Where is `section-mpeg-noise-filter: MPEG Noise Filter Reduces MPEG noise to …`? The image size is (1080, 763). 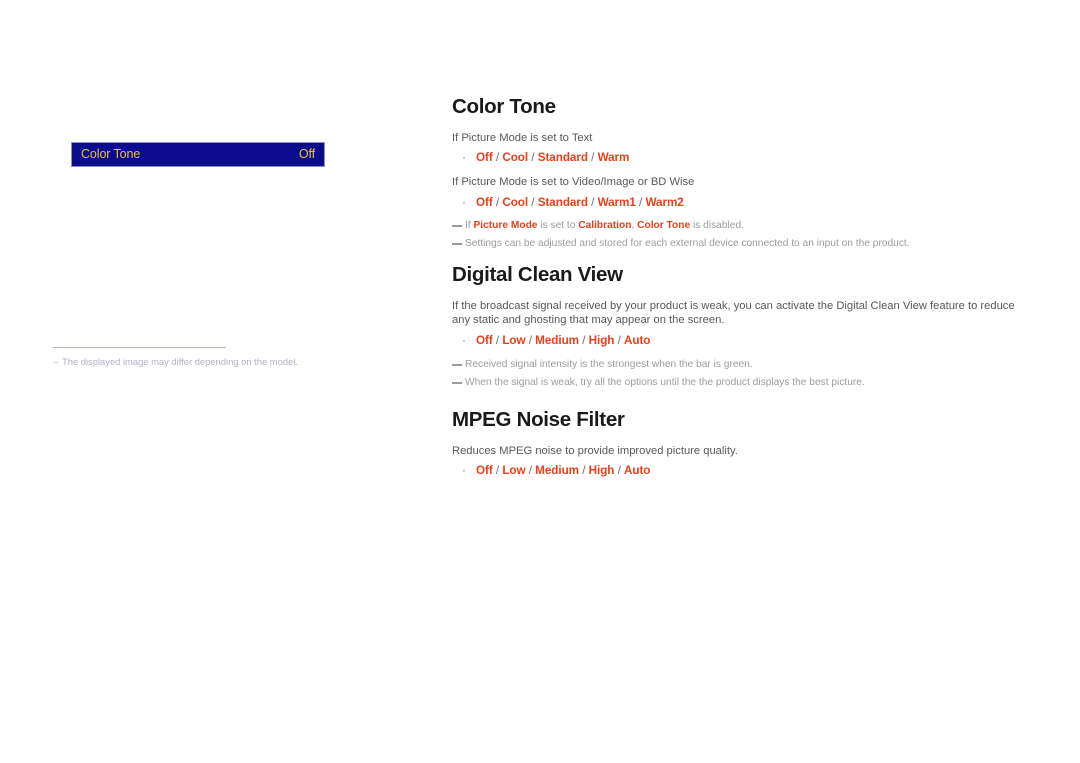 section-mpeg-noise-filter: MPEG Noise Filter Reduces MPEG noise to … is located at coordinates (742, 448).